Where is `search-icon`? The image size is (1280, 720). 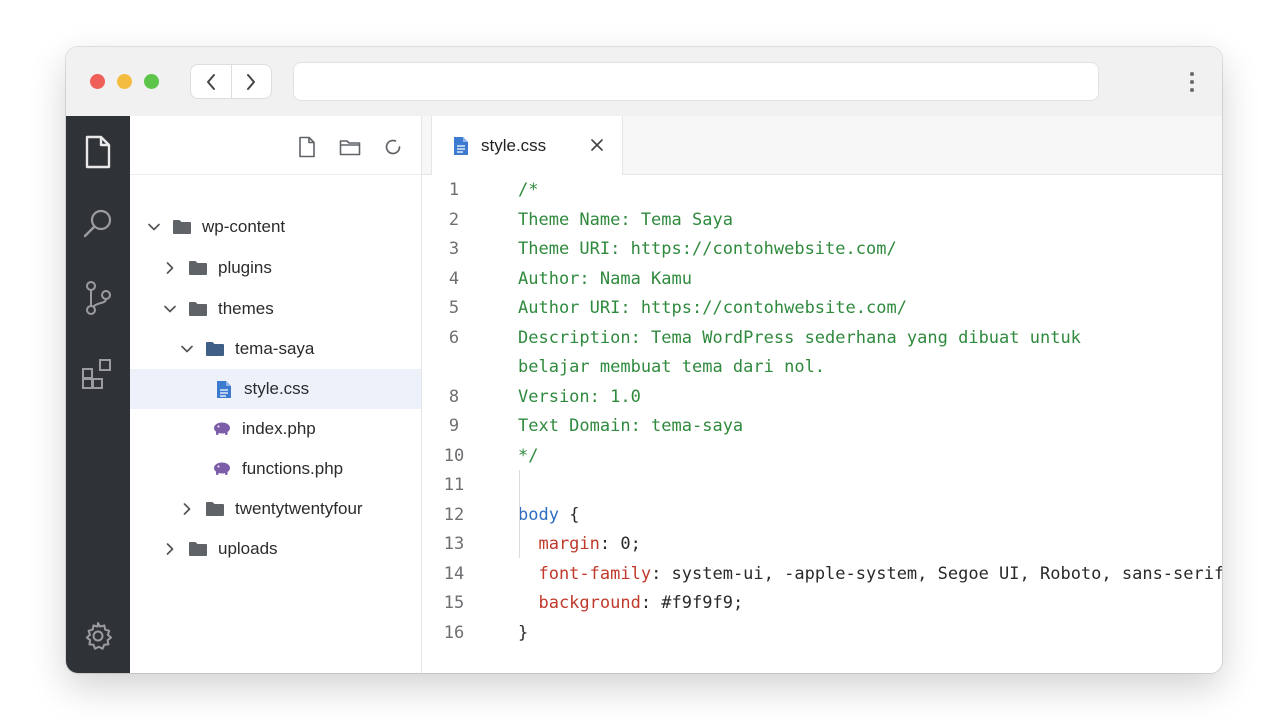 search-icon is located at coordinates (97, 223).